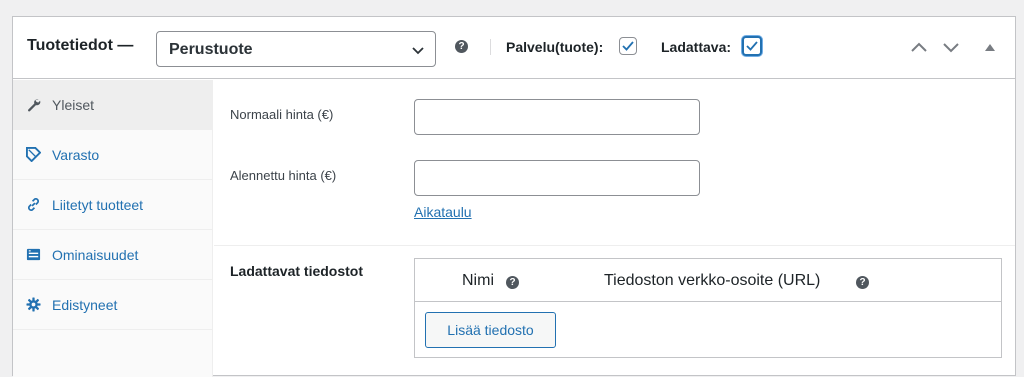 The width and height of the screenshot is (1024, 377). What do you see at coordinates (283, 175) in the screenshot?
I see `sale-price-label: Alennettu hinta (€)` at bounding box center [283, 175].